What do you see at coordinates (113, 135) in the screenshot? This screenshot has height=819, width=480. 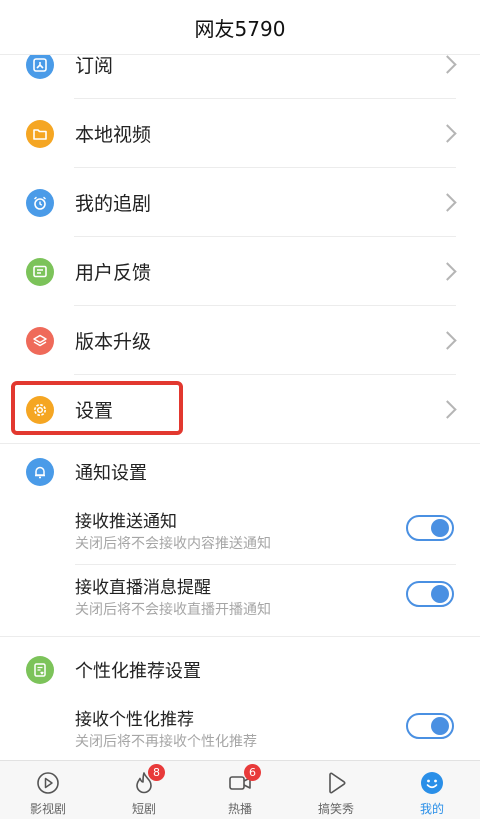 I see `menu-item-label: 本地视频` at bounding box center [113, 135].